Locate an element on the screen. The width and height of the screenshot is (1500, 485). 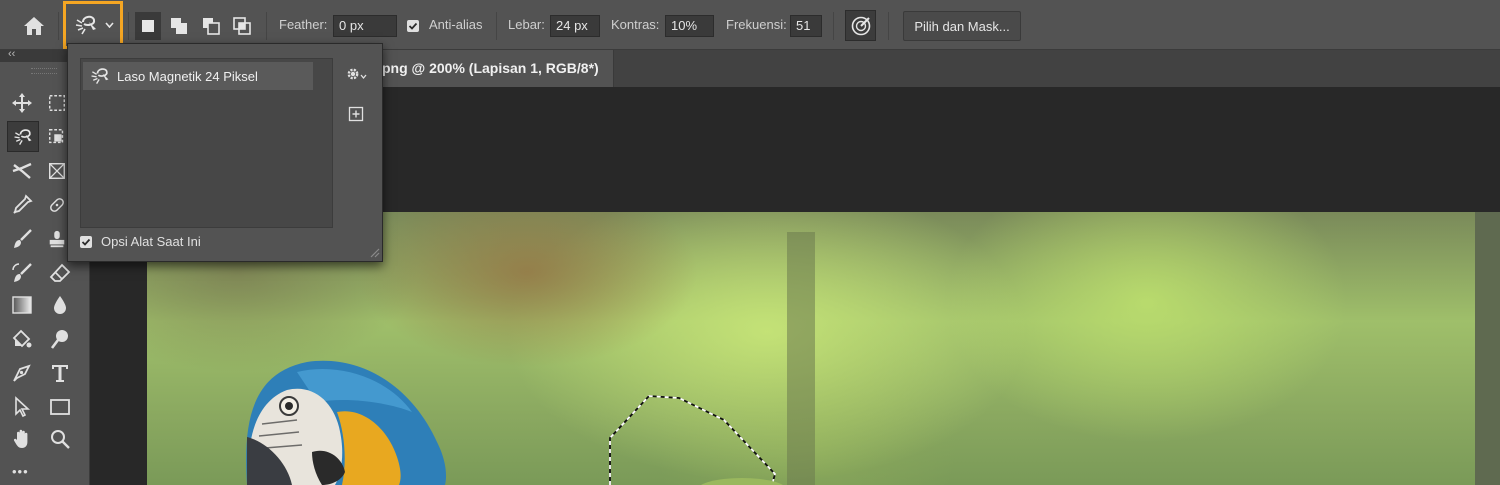
water-drop-icon is located at coordinates (60, 305).